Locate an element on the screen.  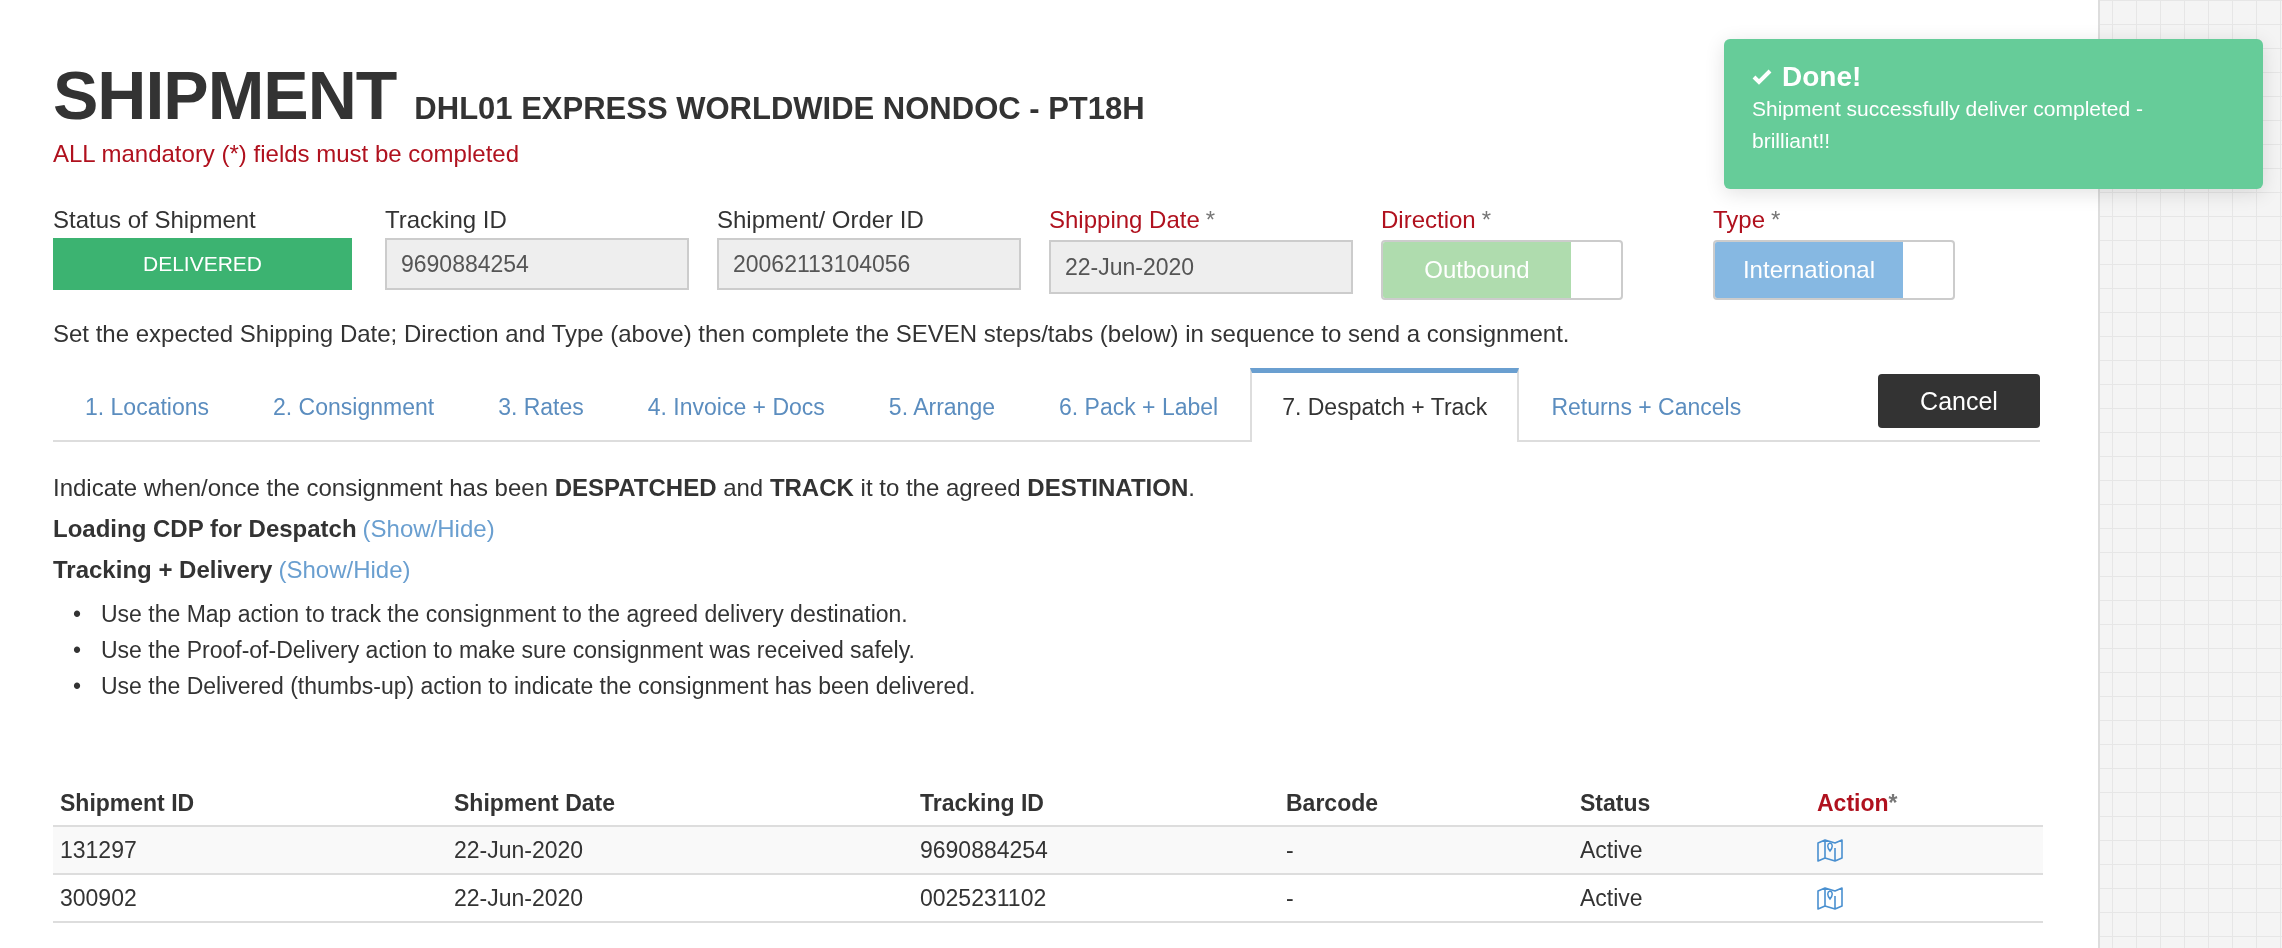
column-header: Shipment ID is located at coordinates (127, 803).